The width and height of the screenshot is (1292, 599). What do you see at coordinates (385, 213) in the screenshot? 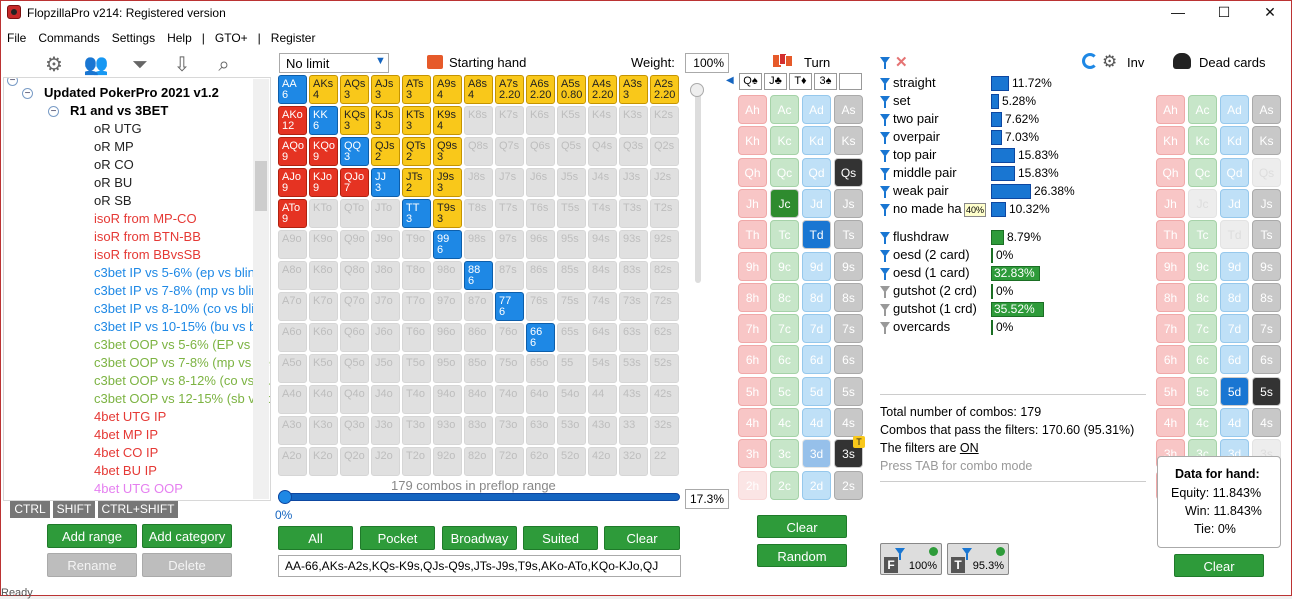
I see `hand-cell: JTo` at bounding box center [385, 213].